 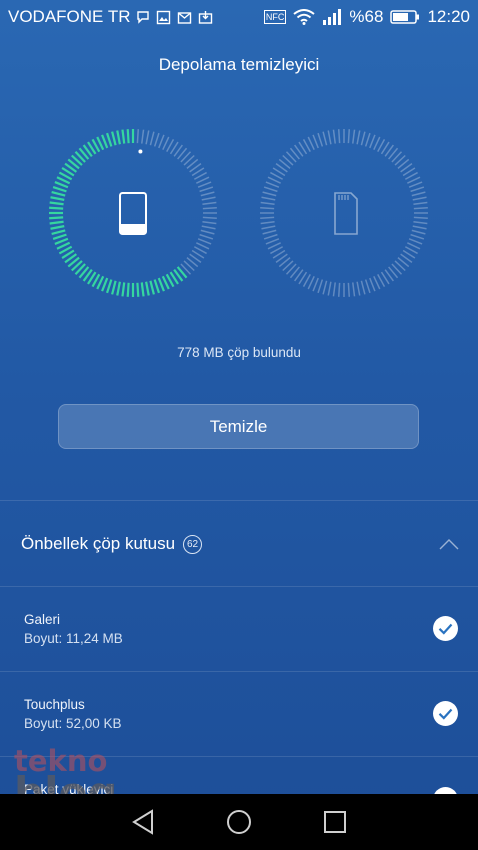 What do you see at coordinates (133, 213) in the screenshot?
I see `phone-storage-gauge` at bounding box center [133, 213].